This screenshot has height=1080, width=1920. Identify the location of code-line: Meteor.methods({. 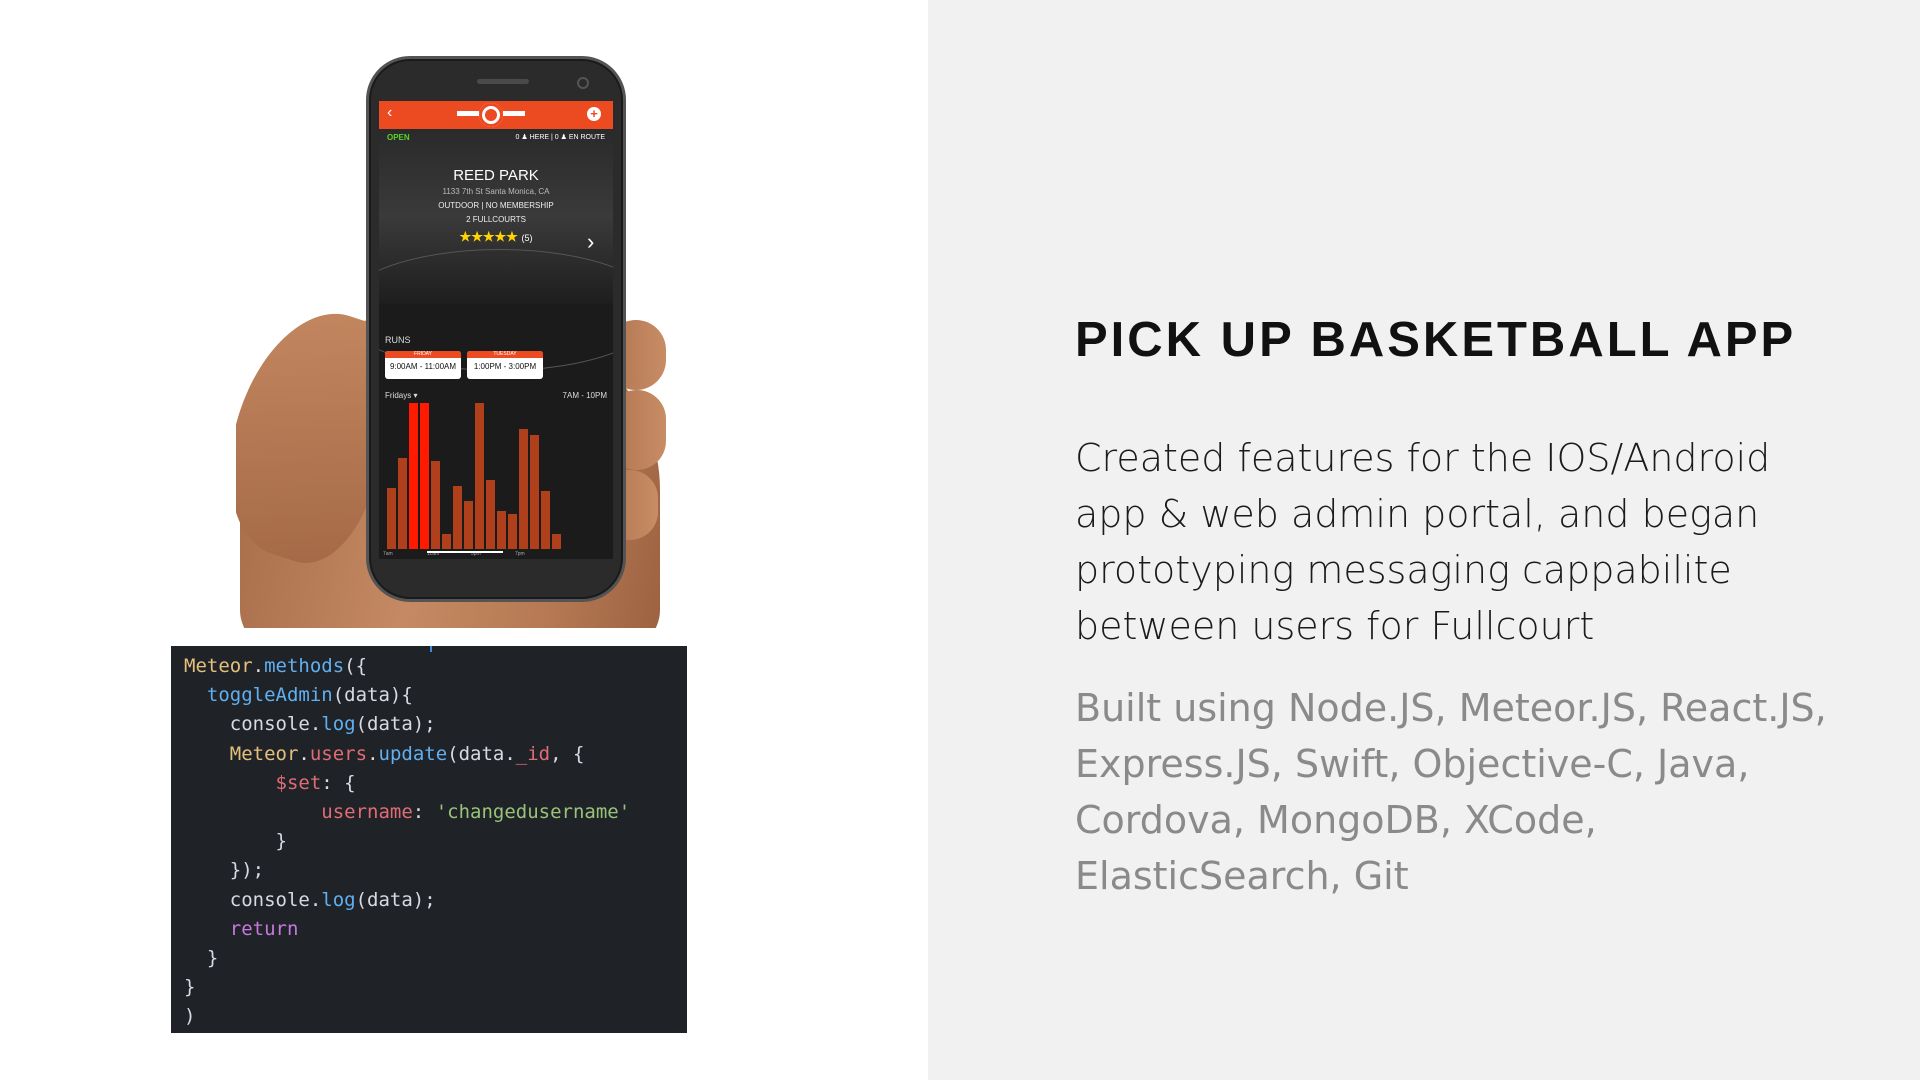
(435, 666).